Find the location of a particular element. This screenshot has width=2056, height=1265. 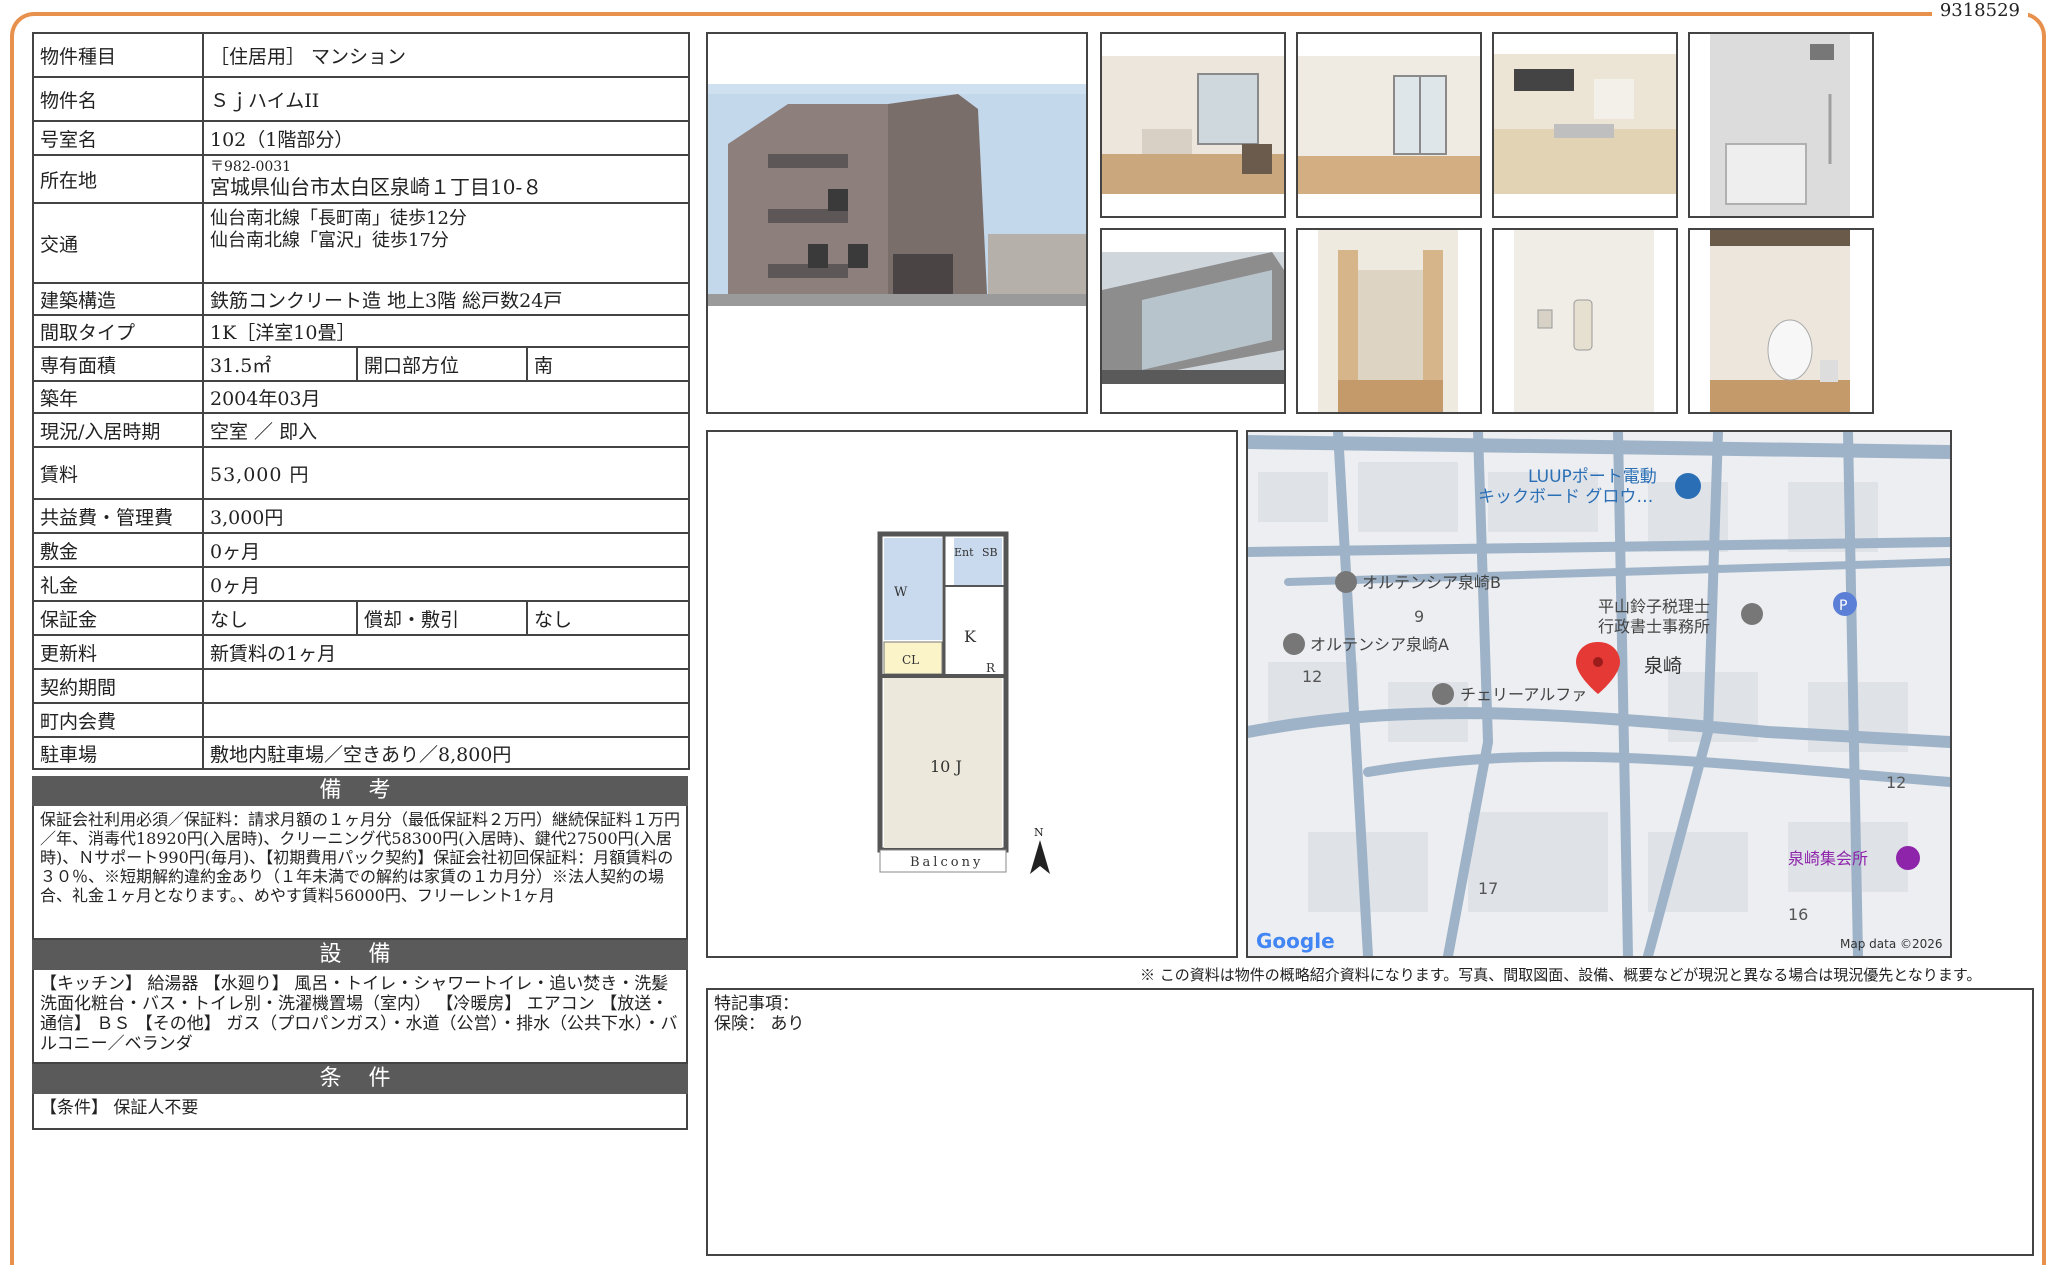

bathroom-photo-image is located at coordinates (1781, 125).